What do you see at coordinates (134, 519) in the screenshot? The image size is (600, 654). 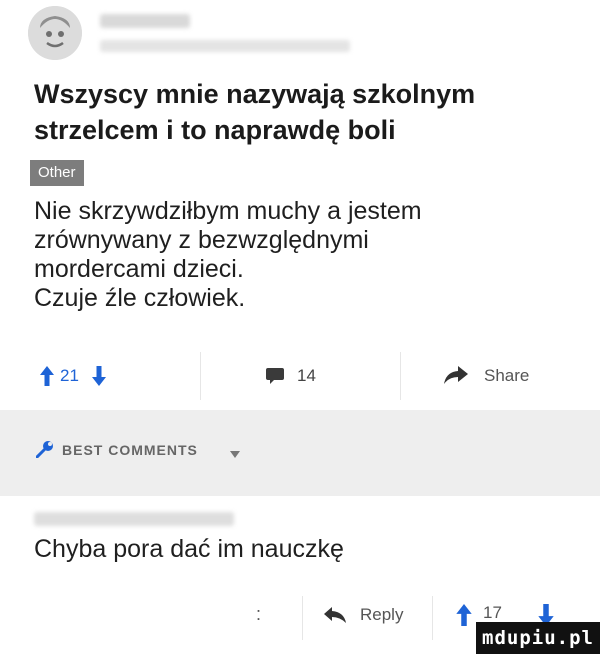 I see `commenter-name-blurred` at bounding box center [134, 519].